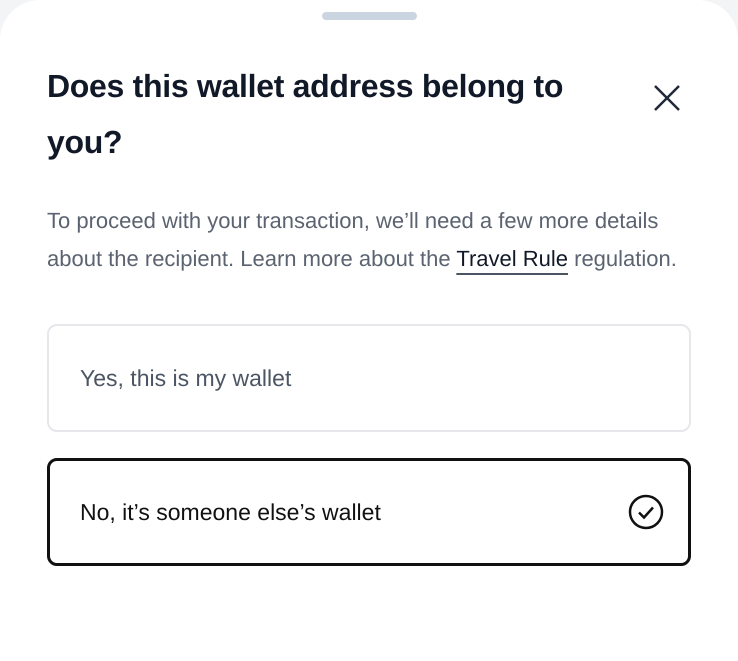 The width and height of the screenshot is (738, 661). What do you see at coordinates (667, 98) in the screenshot?
I see `close-icon` at bounding box center [667, 98].